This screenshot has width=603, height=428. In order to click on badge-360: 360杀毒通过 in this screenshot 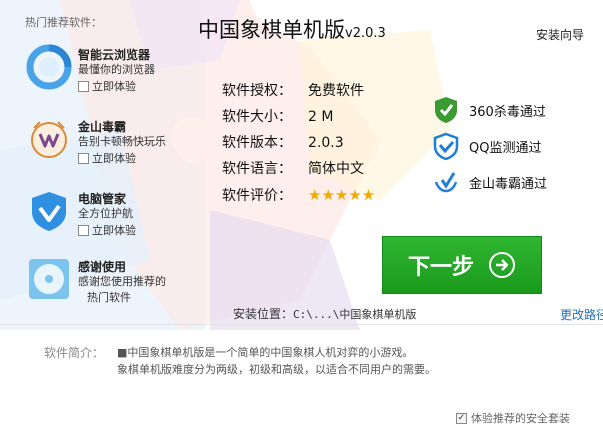, I will do `click(489, 110)`.